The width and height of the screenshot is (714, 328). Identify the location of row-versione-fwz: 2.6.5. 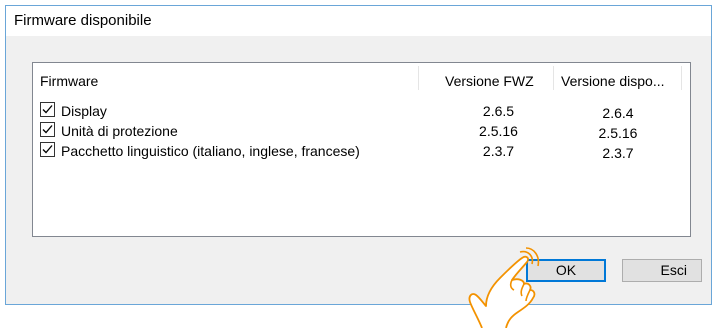
(498, 111).